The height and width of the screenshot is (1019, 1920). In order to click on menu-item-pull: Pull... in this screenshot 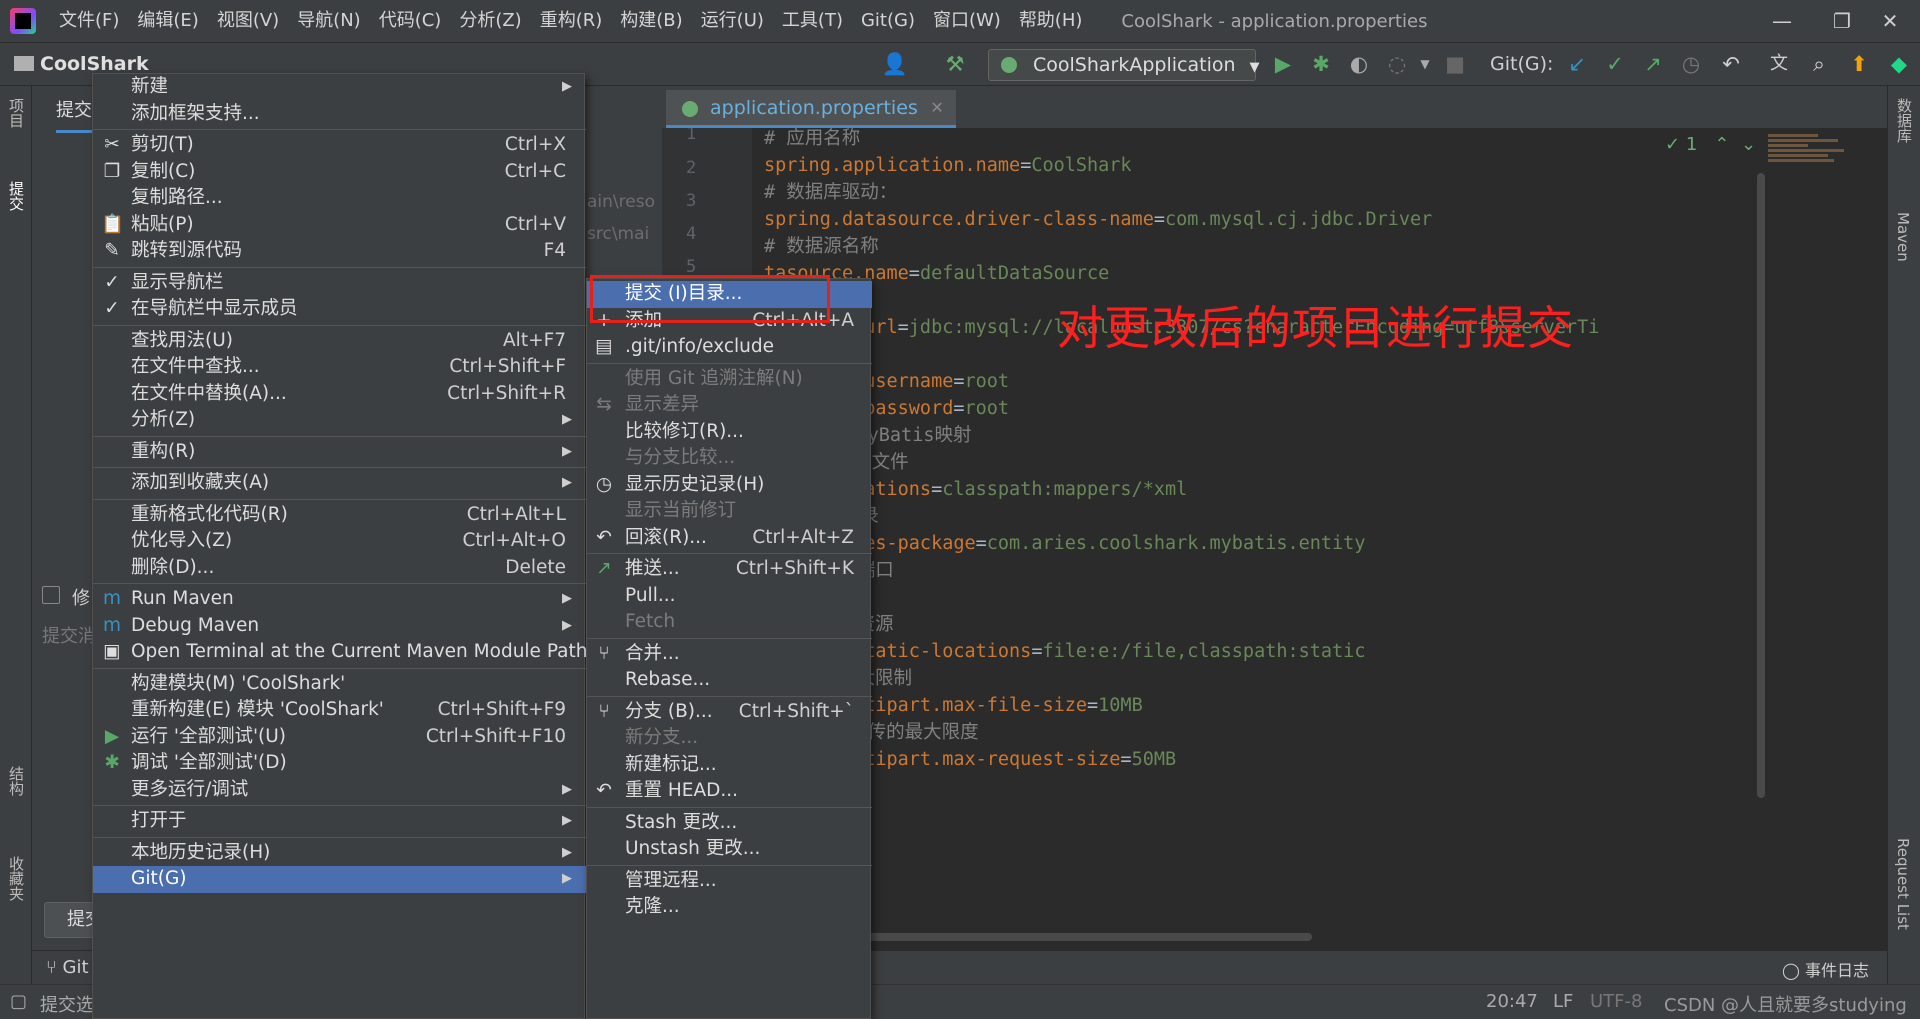, I will do `click(729, 596)`.